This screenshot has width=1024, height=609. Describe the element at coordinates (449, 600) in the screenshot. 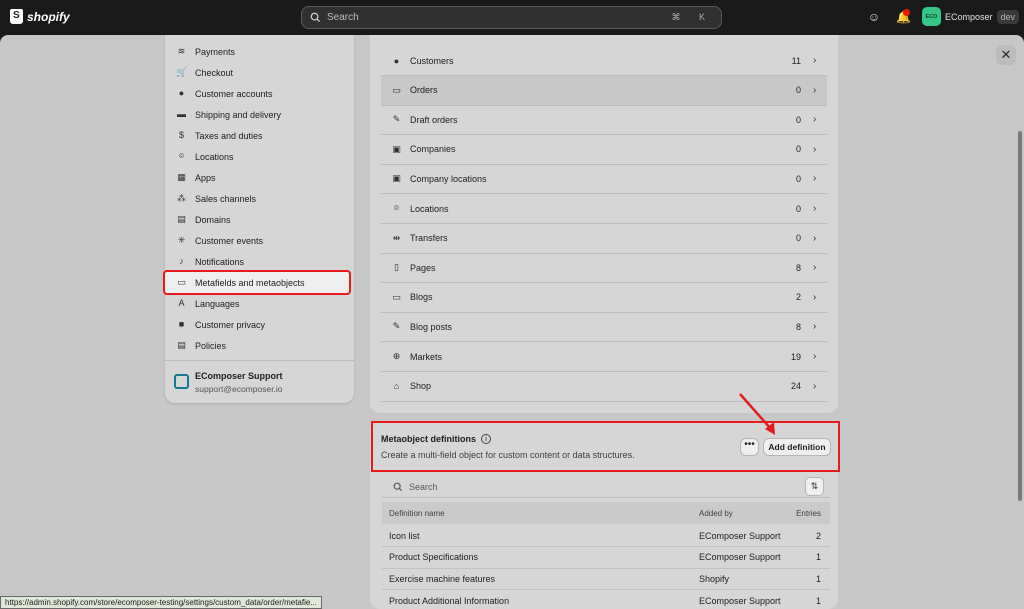

I see `definition-name: Product Additional Information` at that location.